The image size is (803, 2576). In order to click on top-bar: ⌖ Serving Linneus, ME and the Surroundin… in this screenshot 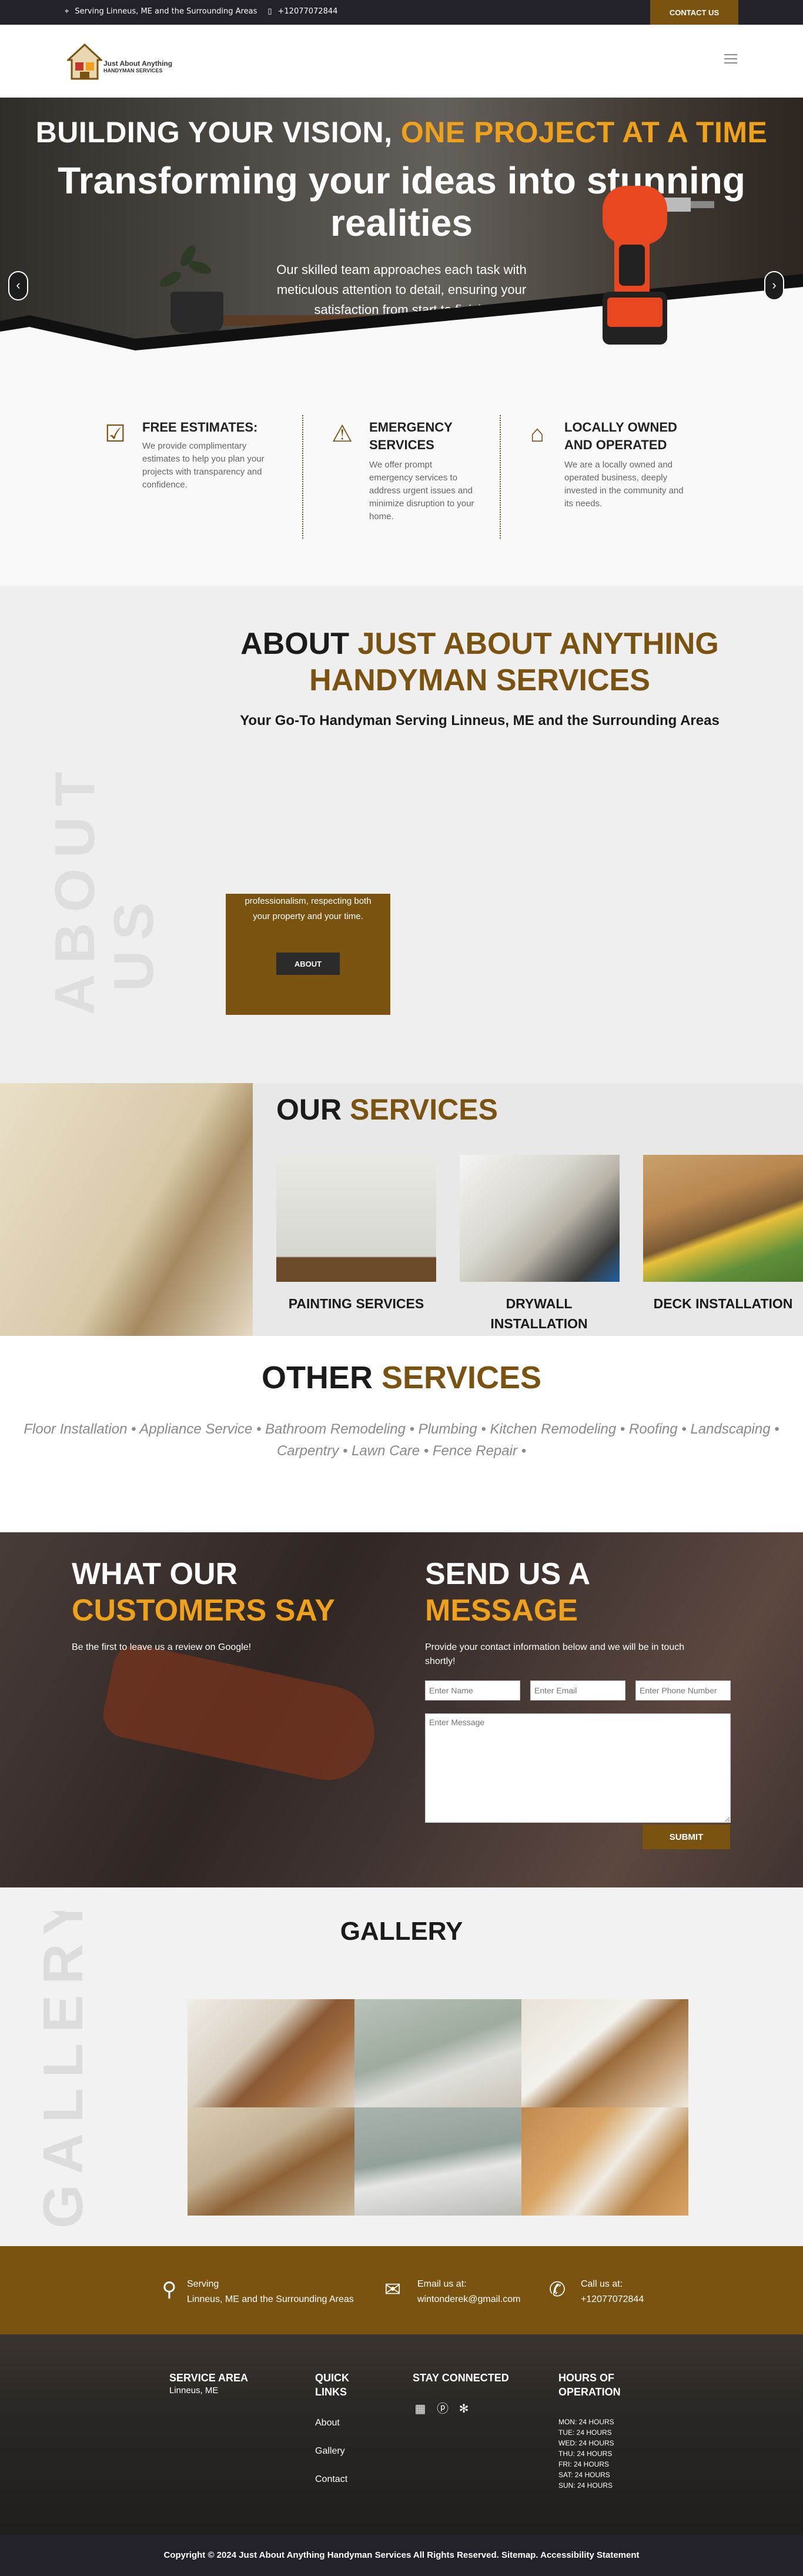, I will do `click(401, 12)`.